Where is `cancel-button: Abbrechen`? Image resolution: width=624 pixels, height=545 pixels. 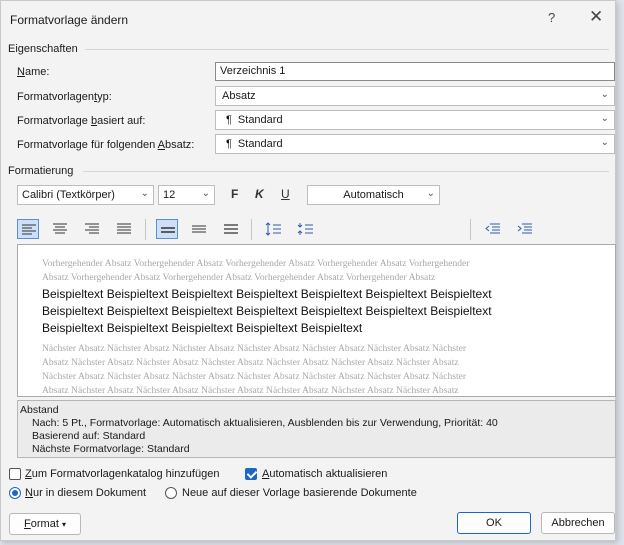 cancel-button: Abbrechen is located at coordinates (578, 523).